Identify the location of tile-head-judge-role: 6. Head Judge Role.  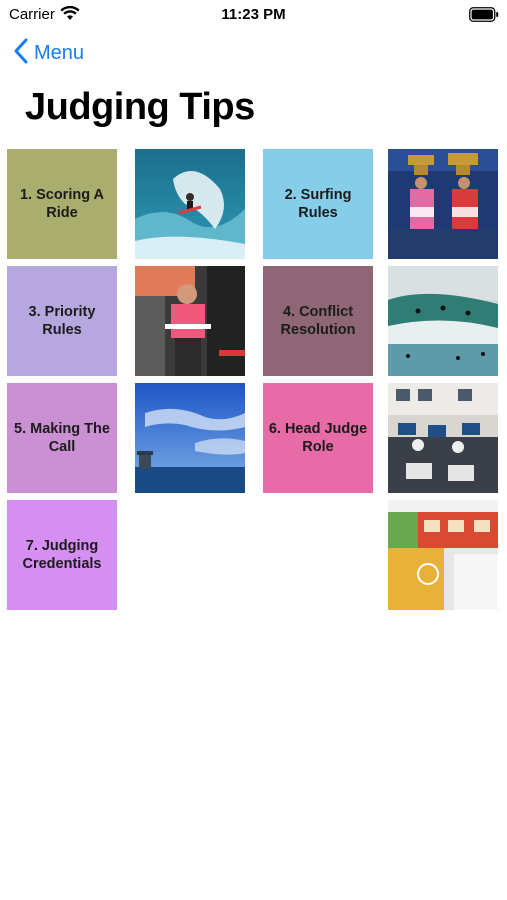
(318, 438).